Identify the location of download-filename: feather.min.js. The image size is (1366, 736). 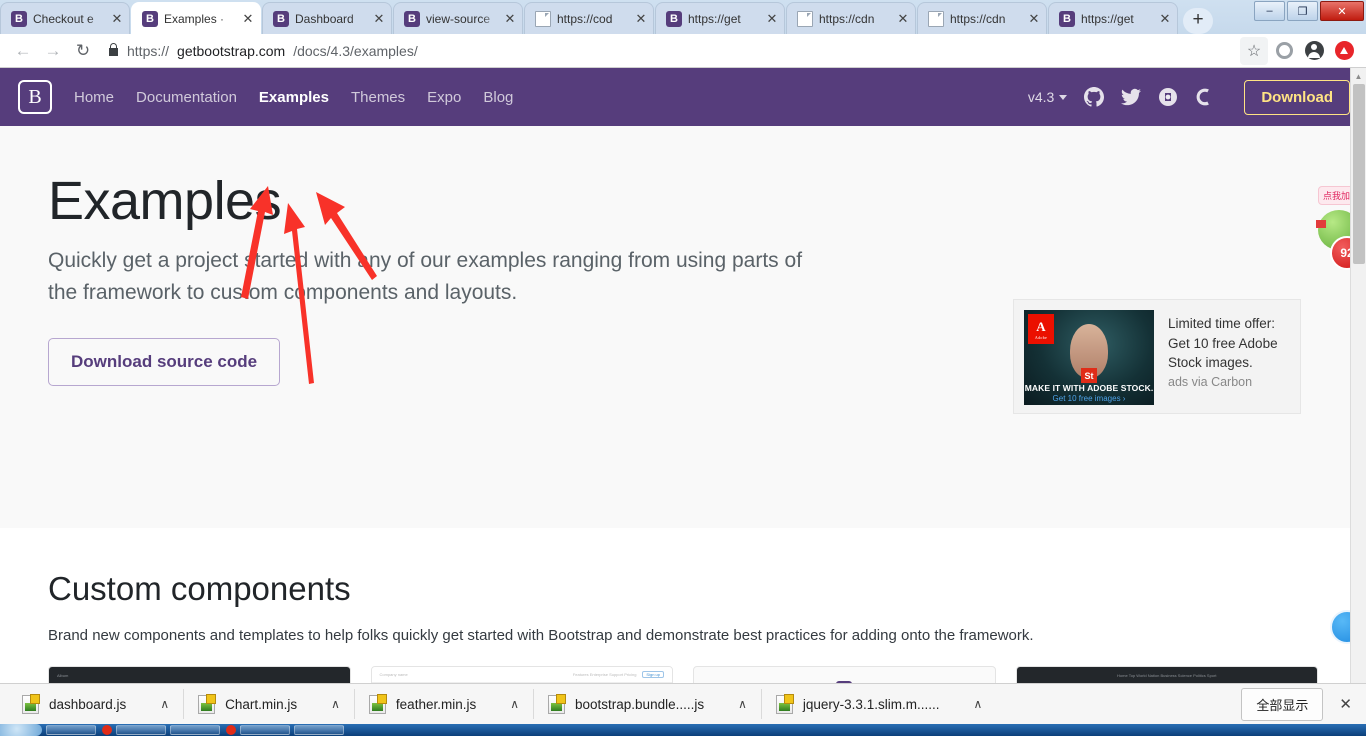
(436, 704).